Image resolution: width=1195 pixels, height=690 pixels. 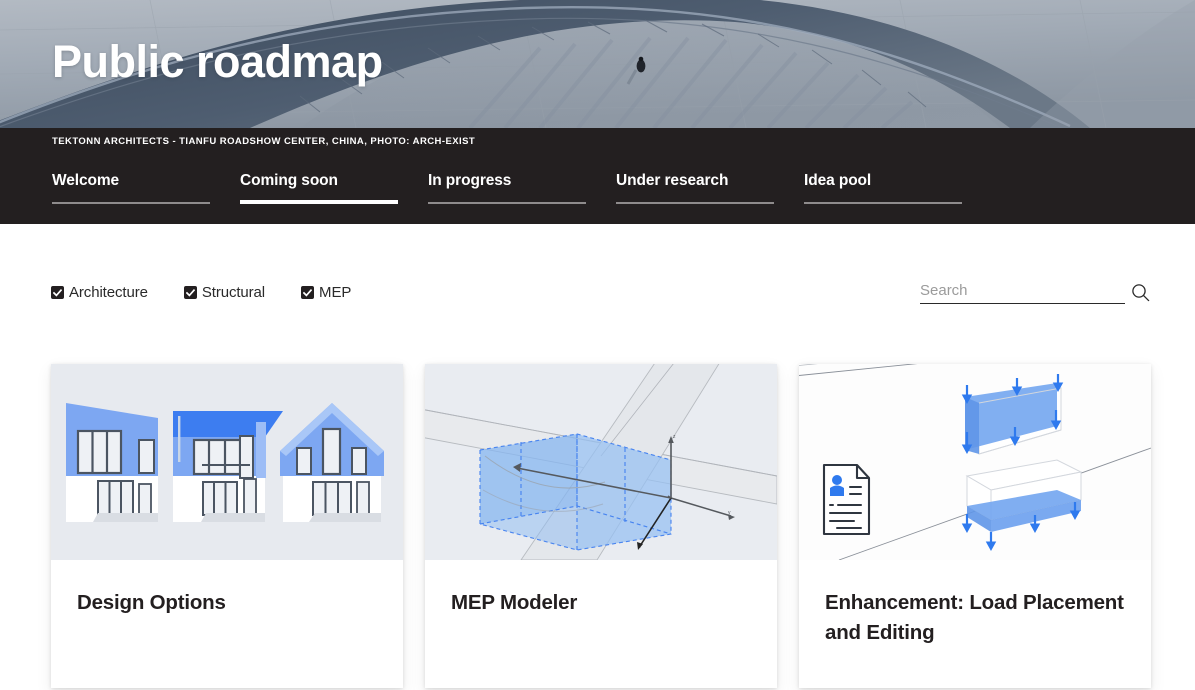 What do you see at coordinates (974, 617) in the screenshot?
I see `card-title: Enhancement: Load Placement and Editing` at bounding box center [974, 617].